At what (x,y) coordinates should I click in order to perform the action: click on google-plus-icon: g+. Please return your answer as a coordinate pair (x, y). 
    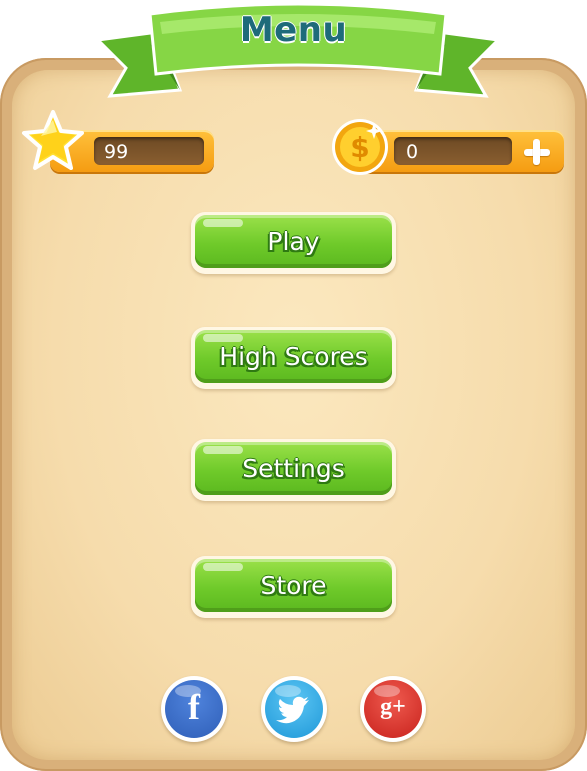
    Looking at the image, I should click on (393, 709).